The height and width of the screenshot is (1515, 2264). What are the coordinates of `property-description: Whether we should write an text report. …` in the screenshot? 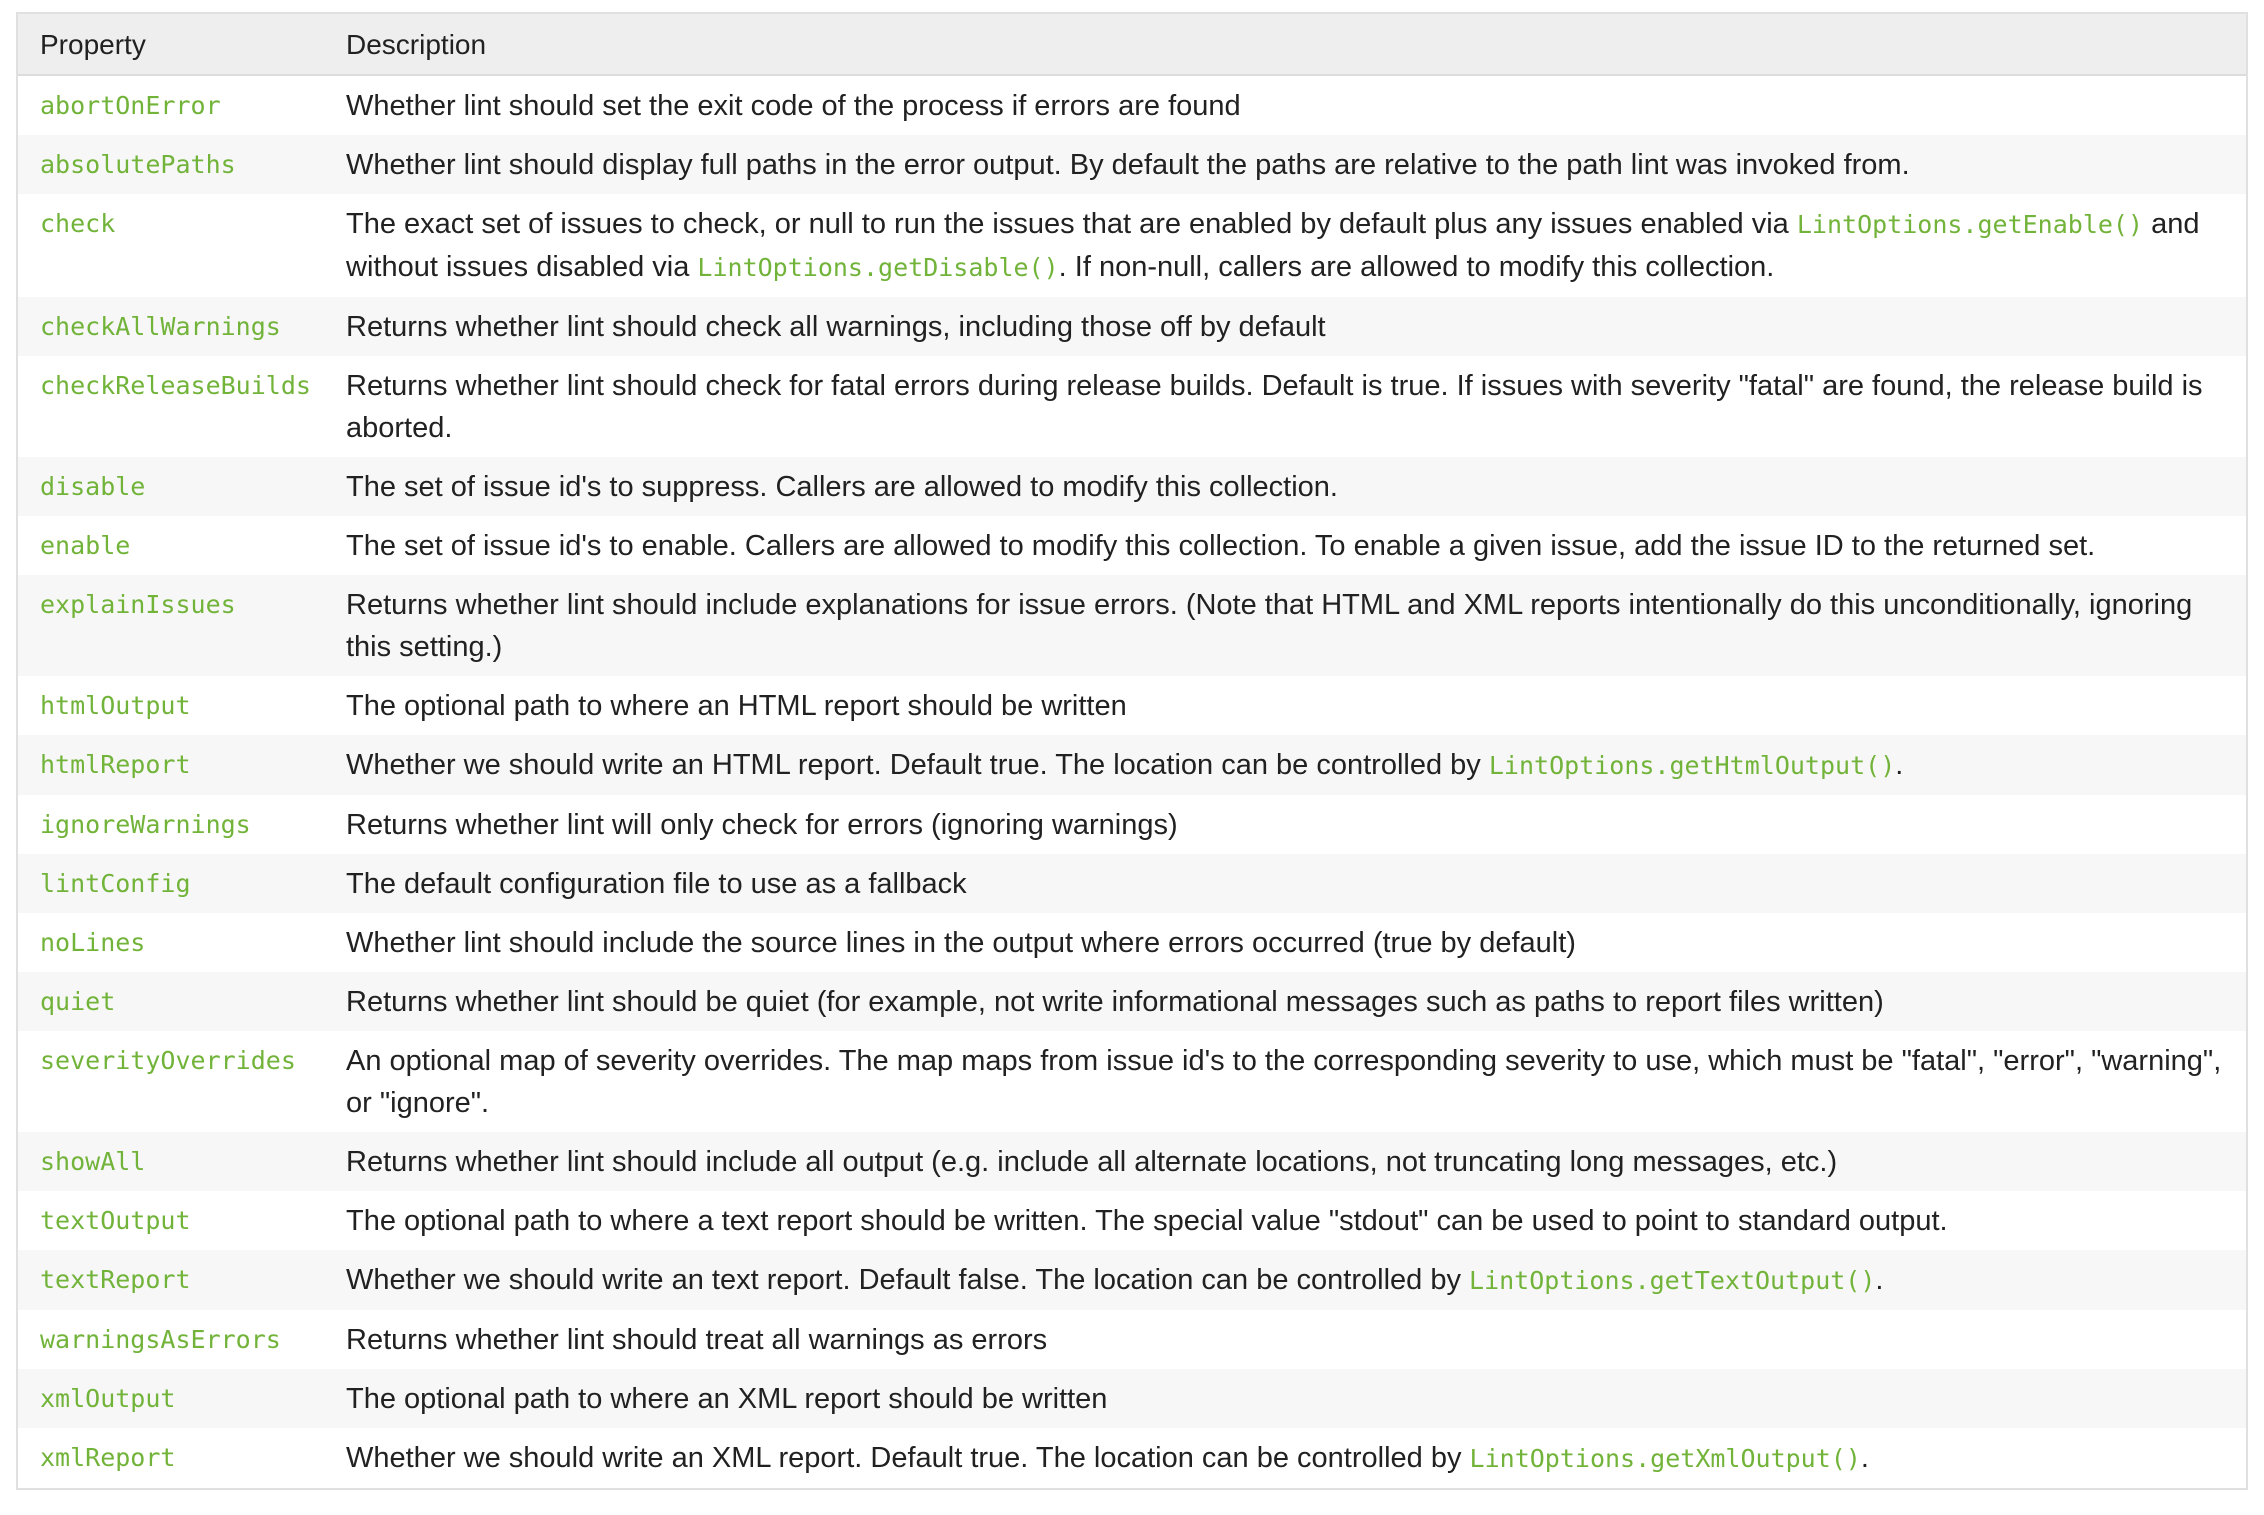 It's located at (1285, 1280).